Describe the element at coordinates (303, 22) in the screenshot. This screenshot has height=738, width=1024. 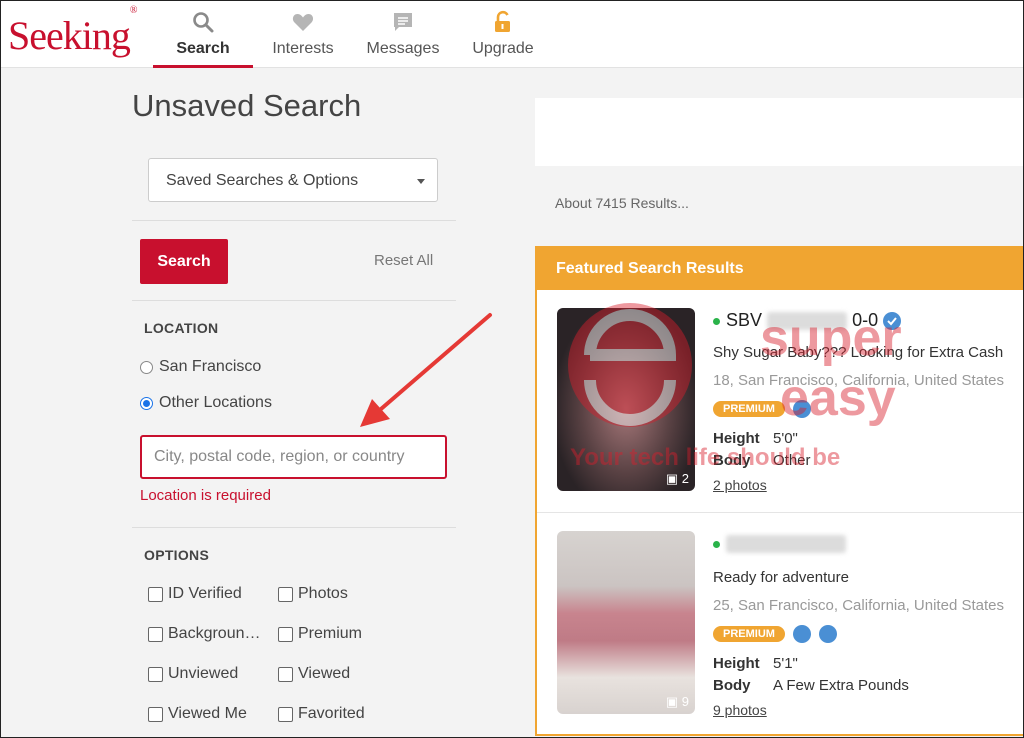
I see `heart-icon` at that location.